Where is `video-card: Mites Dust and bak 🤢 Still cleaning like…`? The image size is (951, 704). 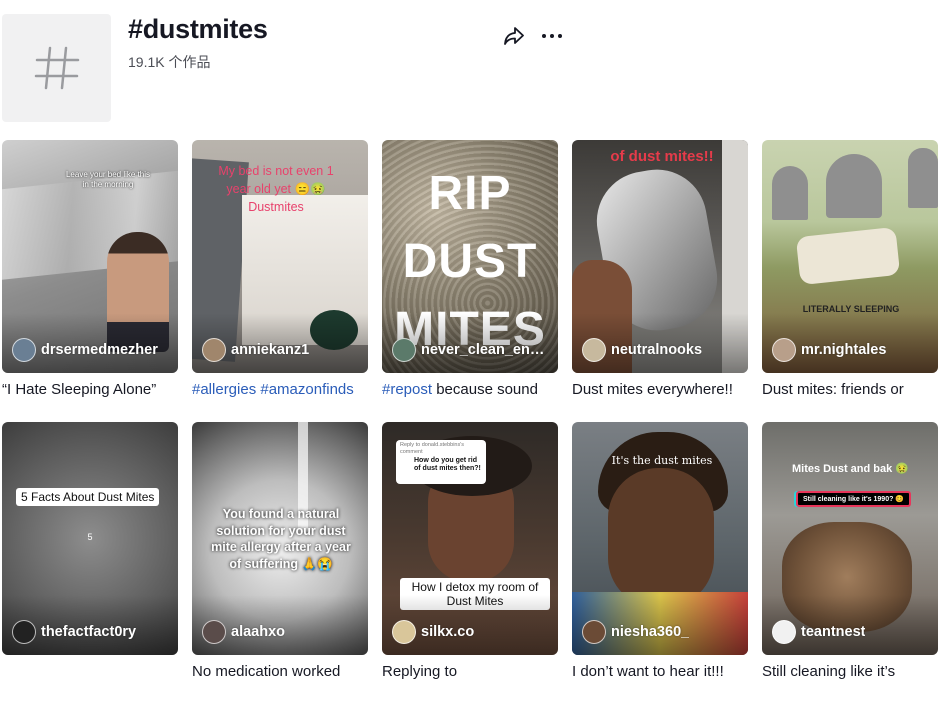
video-card: Mites Dust and bak 🤢 Still cleaning like… is located at coordinates (850, 563).